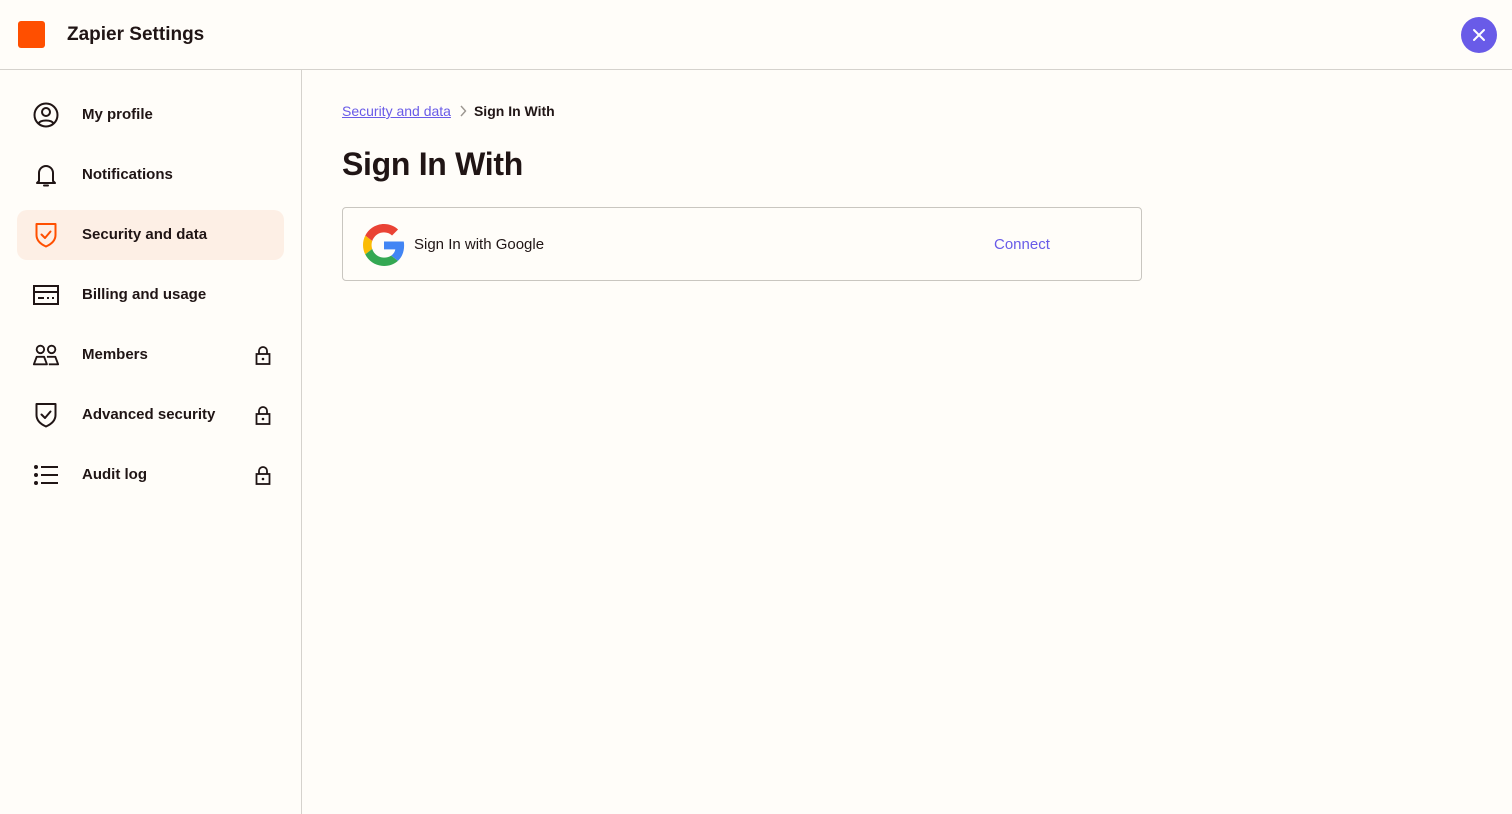  I want to click on sidebar-item-members: Members, so click(150, 355).